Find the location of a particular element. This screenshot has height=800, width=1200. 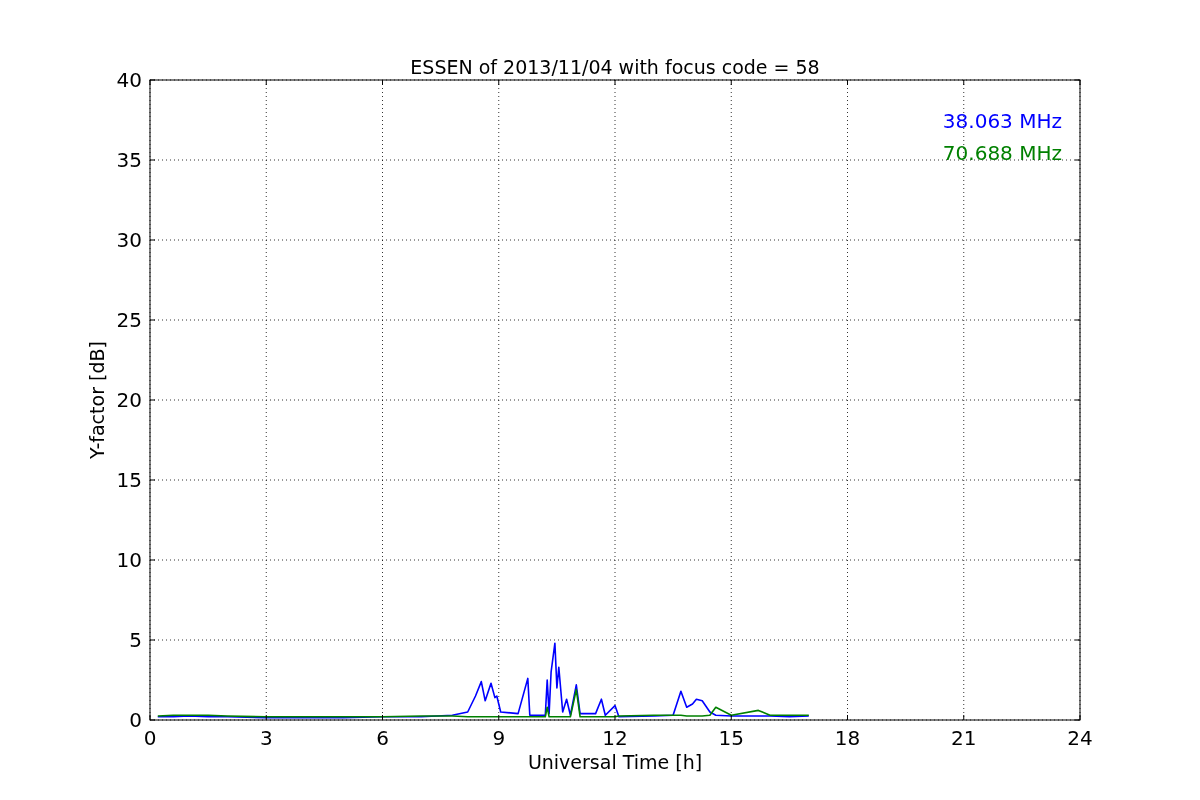

y-tick-label: 20 is located at coordinates (129, 400).